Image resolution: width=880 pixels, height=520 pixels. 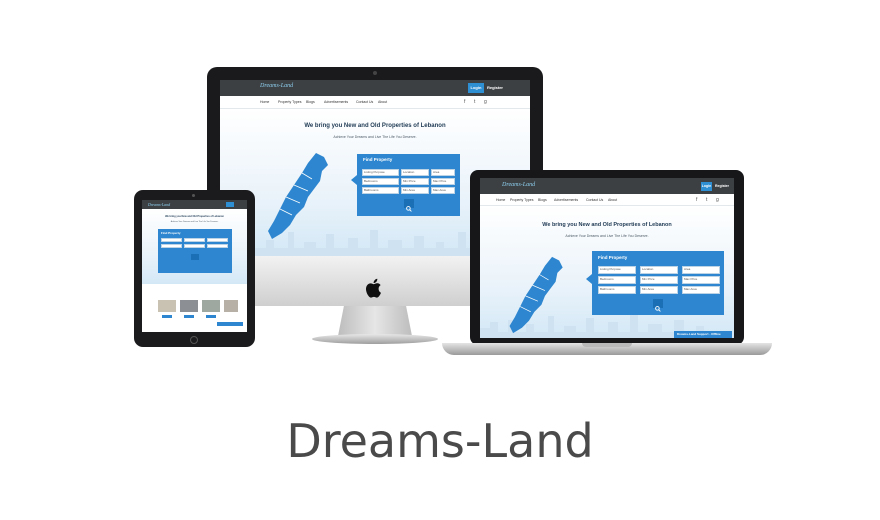 I want to click on site-topbar: Dreams-Land, so click(x=194, y=204).